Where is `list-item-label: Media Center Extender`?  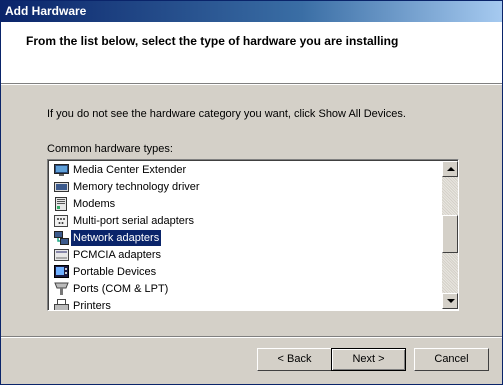
list-item-label: Media Center Extender is located at coordinates (130, 170).